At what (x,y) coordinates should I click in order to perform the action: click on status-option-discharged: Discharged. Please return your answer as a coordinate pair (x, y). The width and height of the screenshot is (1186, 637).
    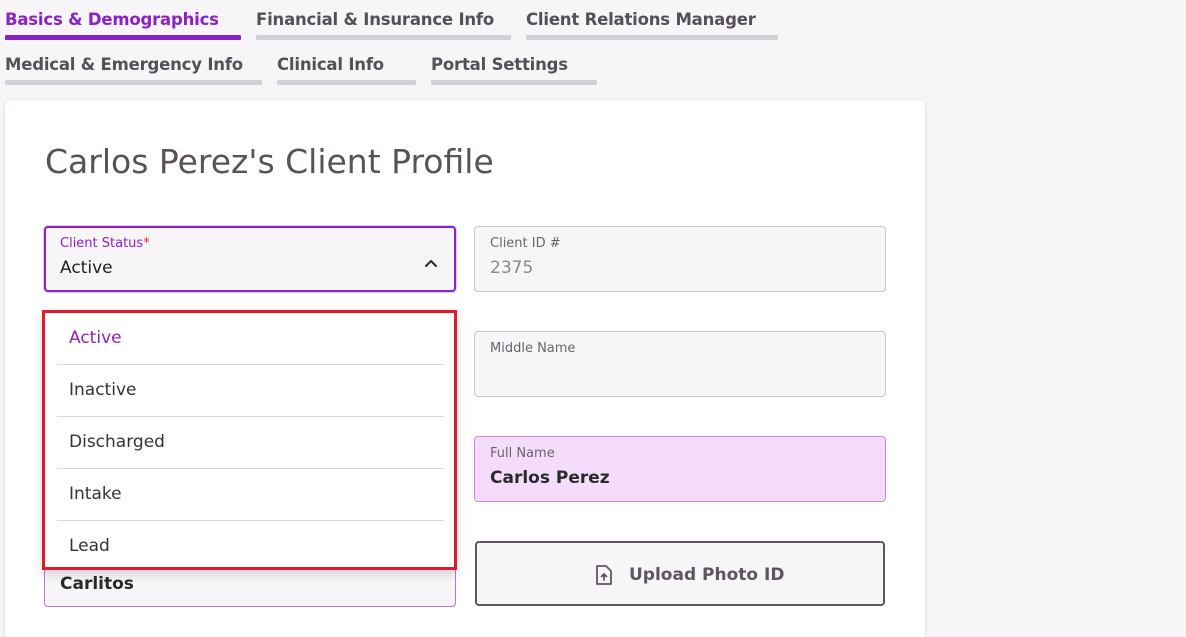
    Looking at the image, I should click on (250, 443).